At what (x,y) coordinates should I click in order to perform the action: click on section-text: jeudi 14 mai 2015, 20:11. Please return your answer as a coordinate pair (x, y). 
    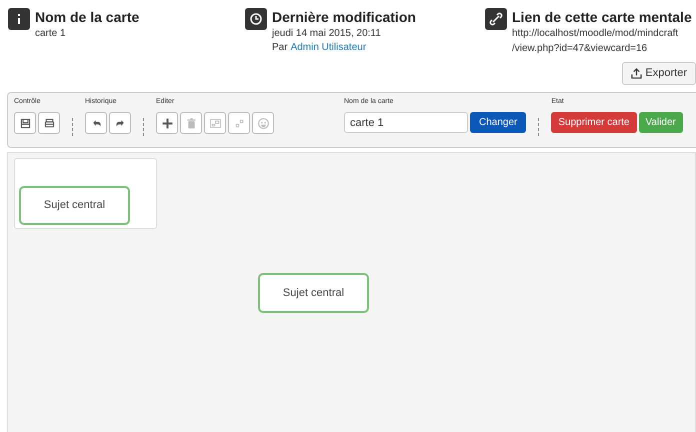
    Looking at the image, I should click on (327, 34).